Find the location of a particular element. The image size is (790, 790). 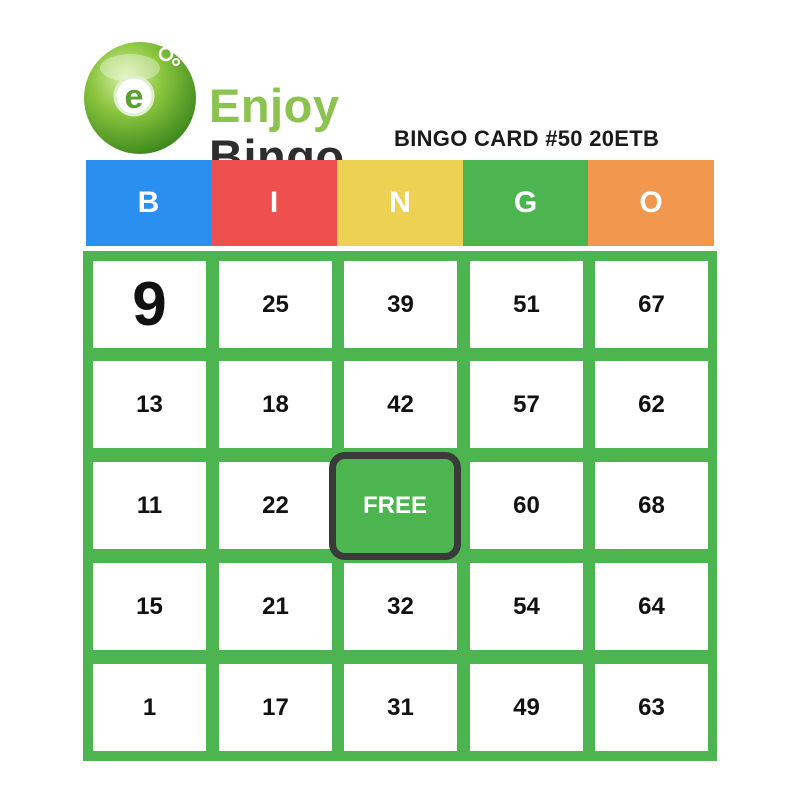

logo-badge-letter: e is located at coordinates (134, 97).